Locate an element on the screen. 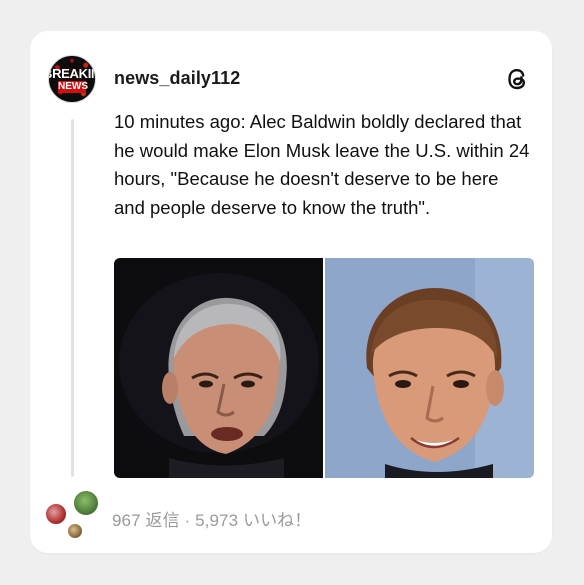 This screenshot has width=584, height=585. alec-baldwin-portrait-icon is located at coordinates (218, 368).